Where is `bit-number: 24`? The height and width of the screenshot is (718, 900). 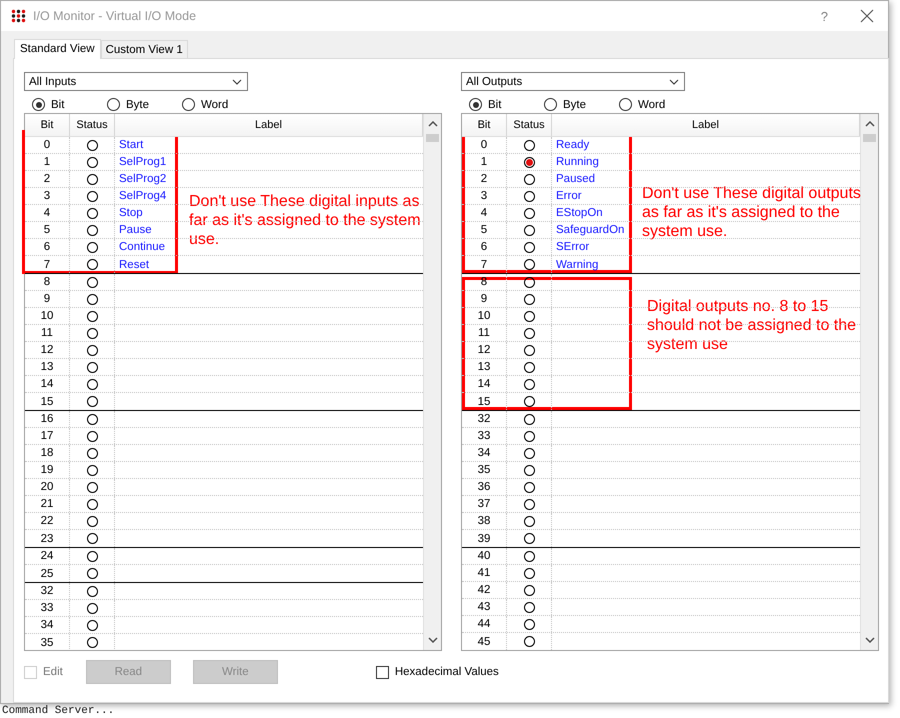 bit-number: 24 is located at coordinates (47, 556).